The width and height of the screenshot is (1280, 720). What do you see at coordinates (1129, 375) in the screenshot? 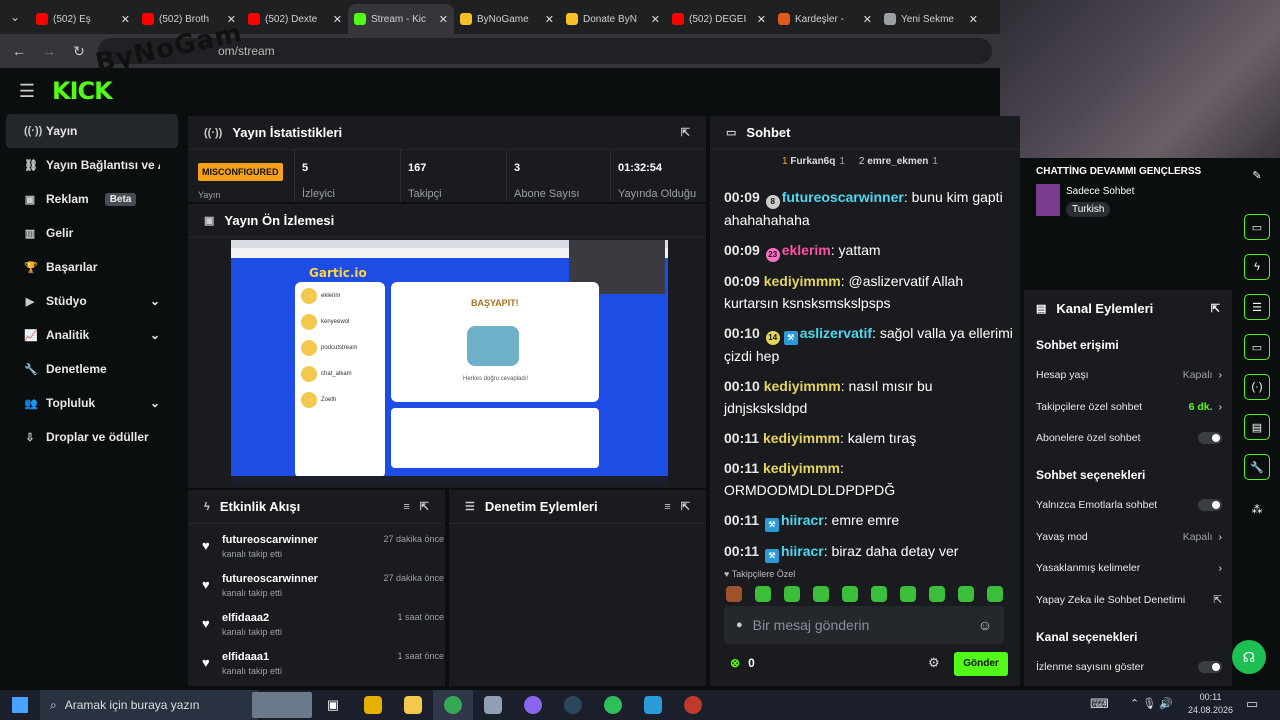
I see `account-age-row: Hesap yaşı Kapalı ›` at bounding box center [1129, 375].